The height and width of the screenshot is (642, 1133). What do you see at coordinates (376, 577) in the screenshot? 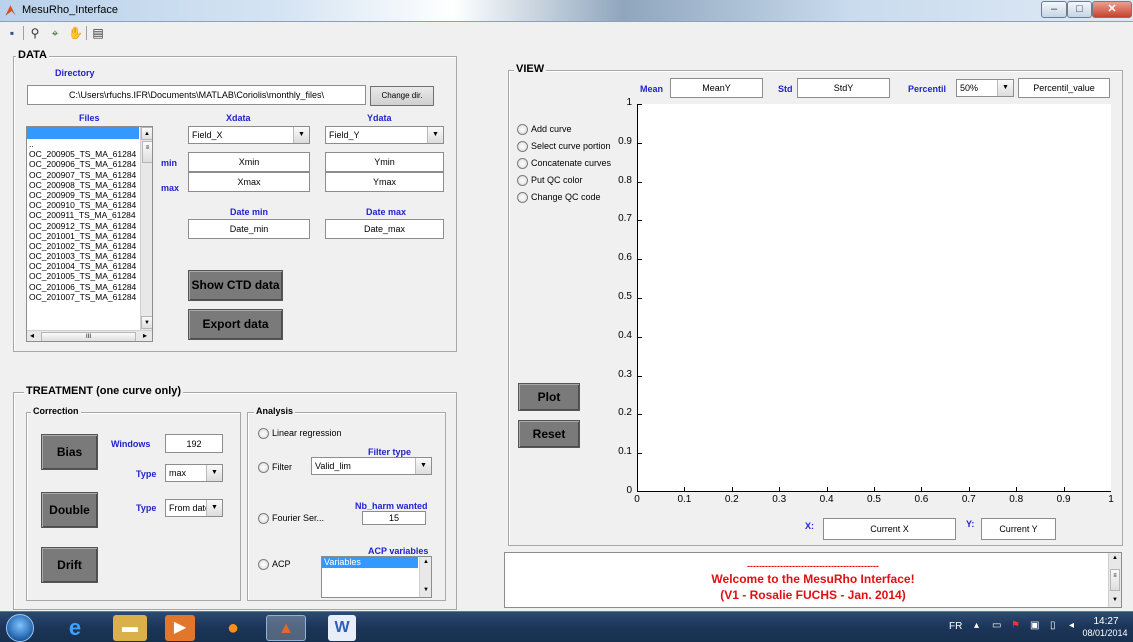
I see `acp-variables-listbox: Variables ▲ ▼` at bounding box center [376, 577].